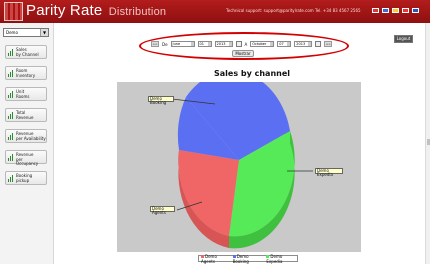  Describe the element at coordinates (13, 11) in the screenshot. I see `brand-logo-icon` at that location.